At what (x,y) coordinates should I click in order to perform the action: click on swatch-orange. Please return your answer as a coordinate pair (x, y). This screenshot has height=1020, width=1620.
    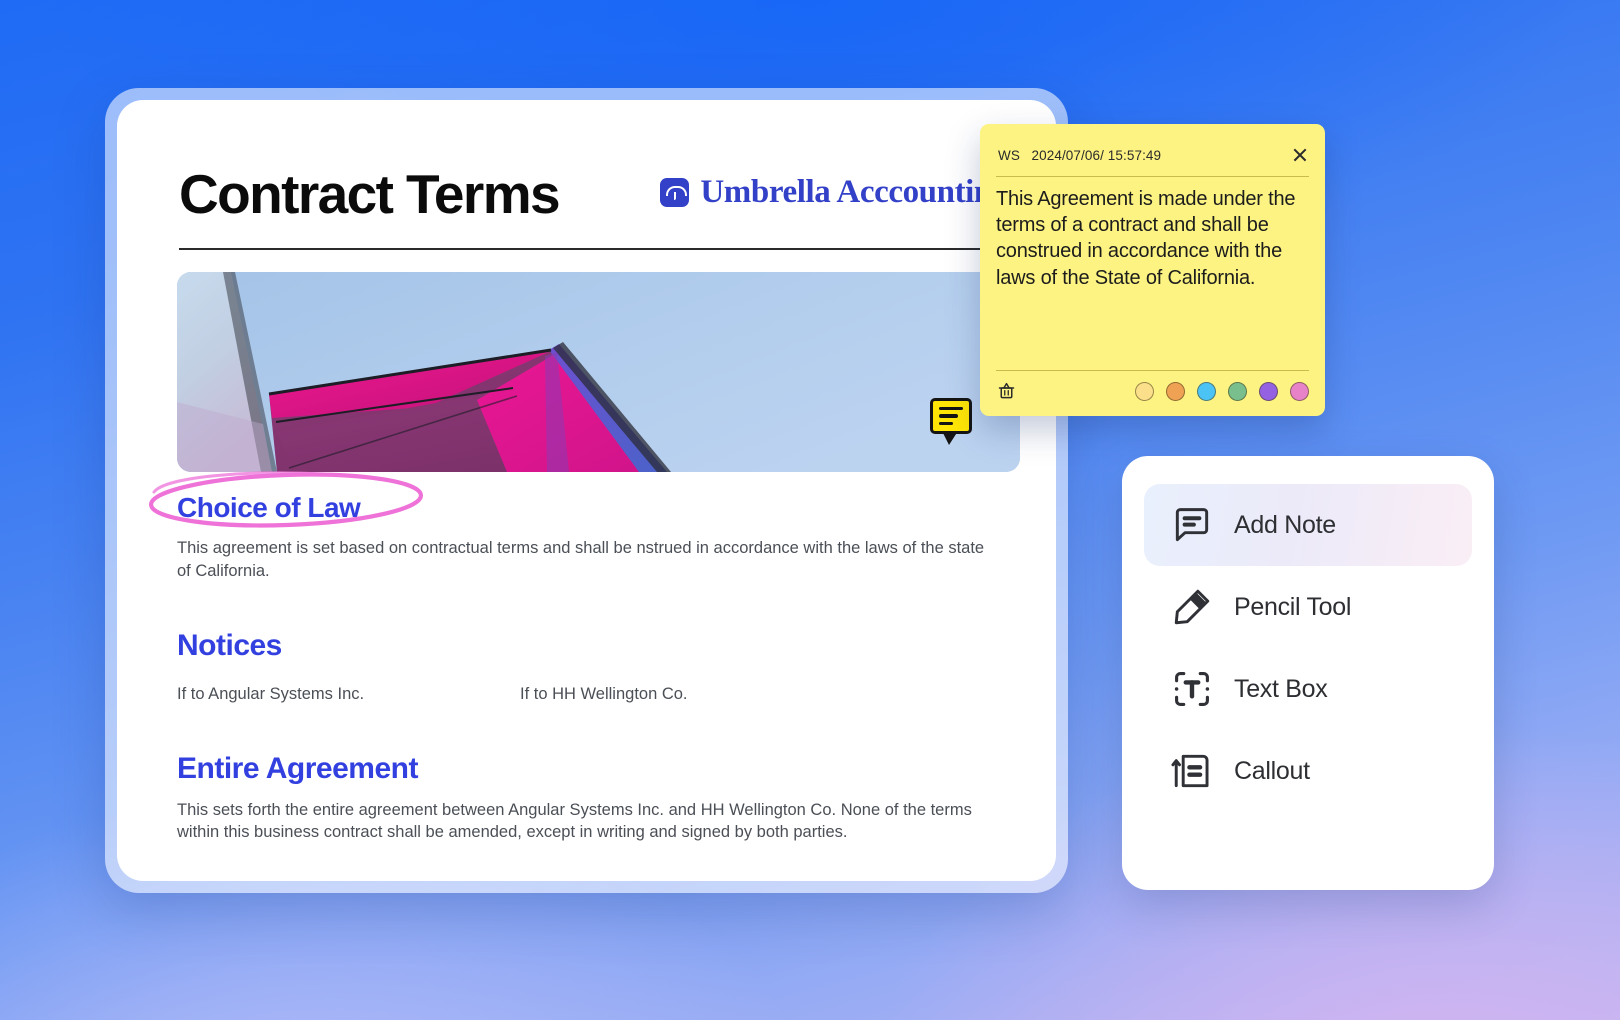
    Looking at the image, I should click on (1175, 391).